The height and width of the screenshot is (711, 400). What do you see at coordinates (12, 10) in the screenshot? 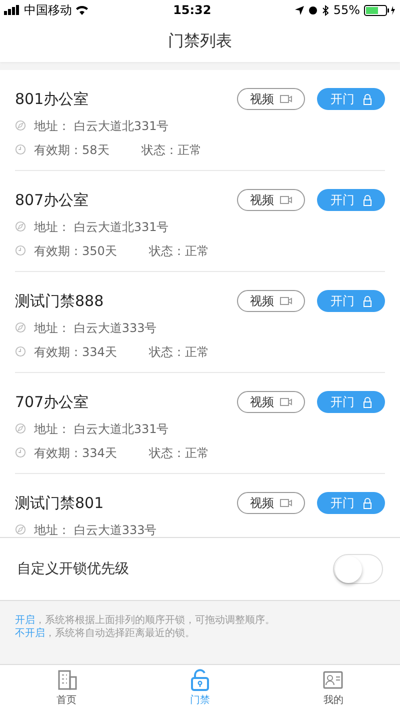
I see `signal-icon` at bounding box center [12, 10].